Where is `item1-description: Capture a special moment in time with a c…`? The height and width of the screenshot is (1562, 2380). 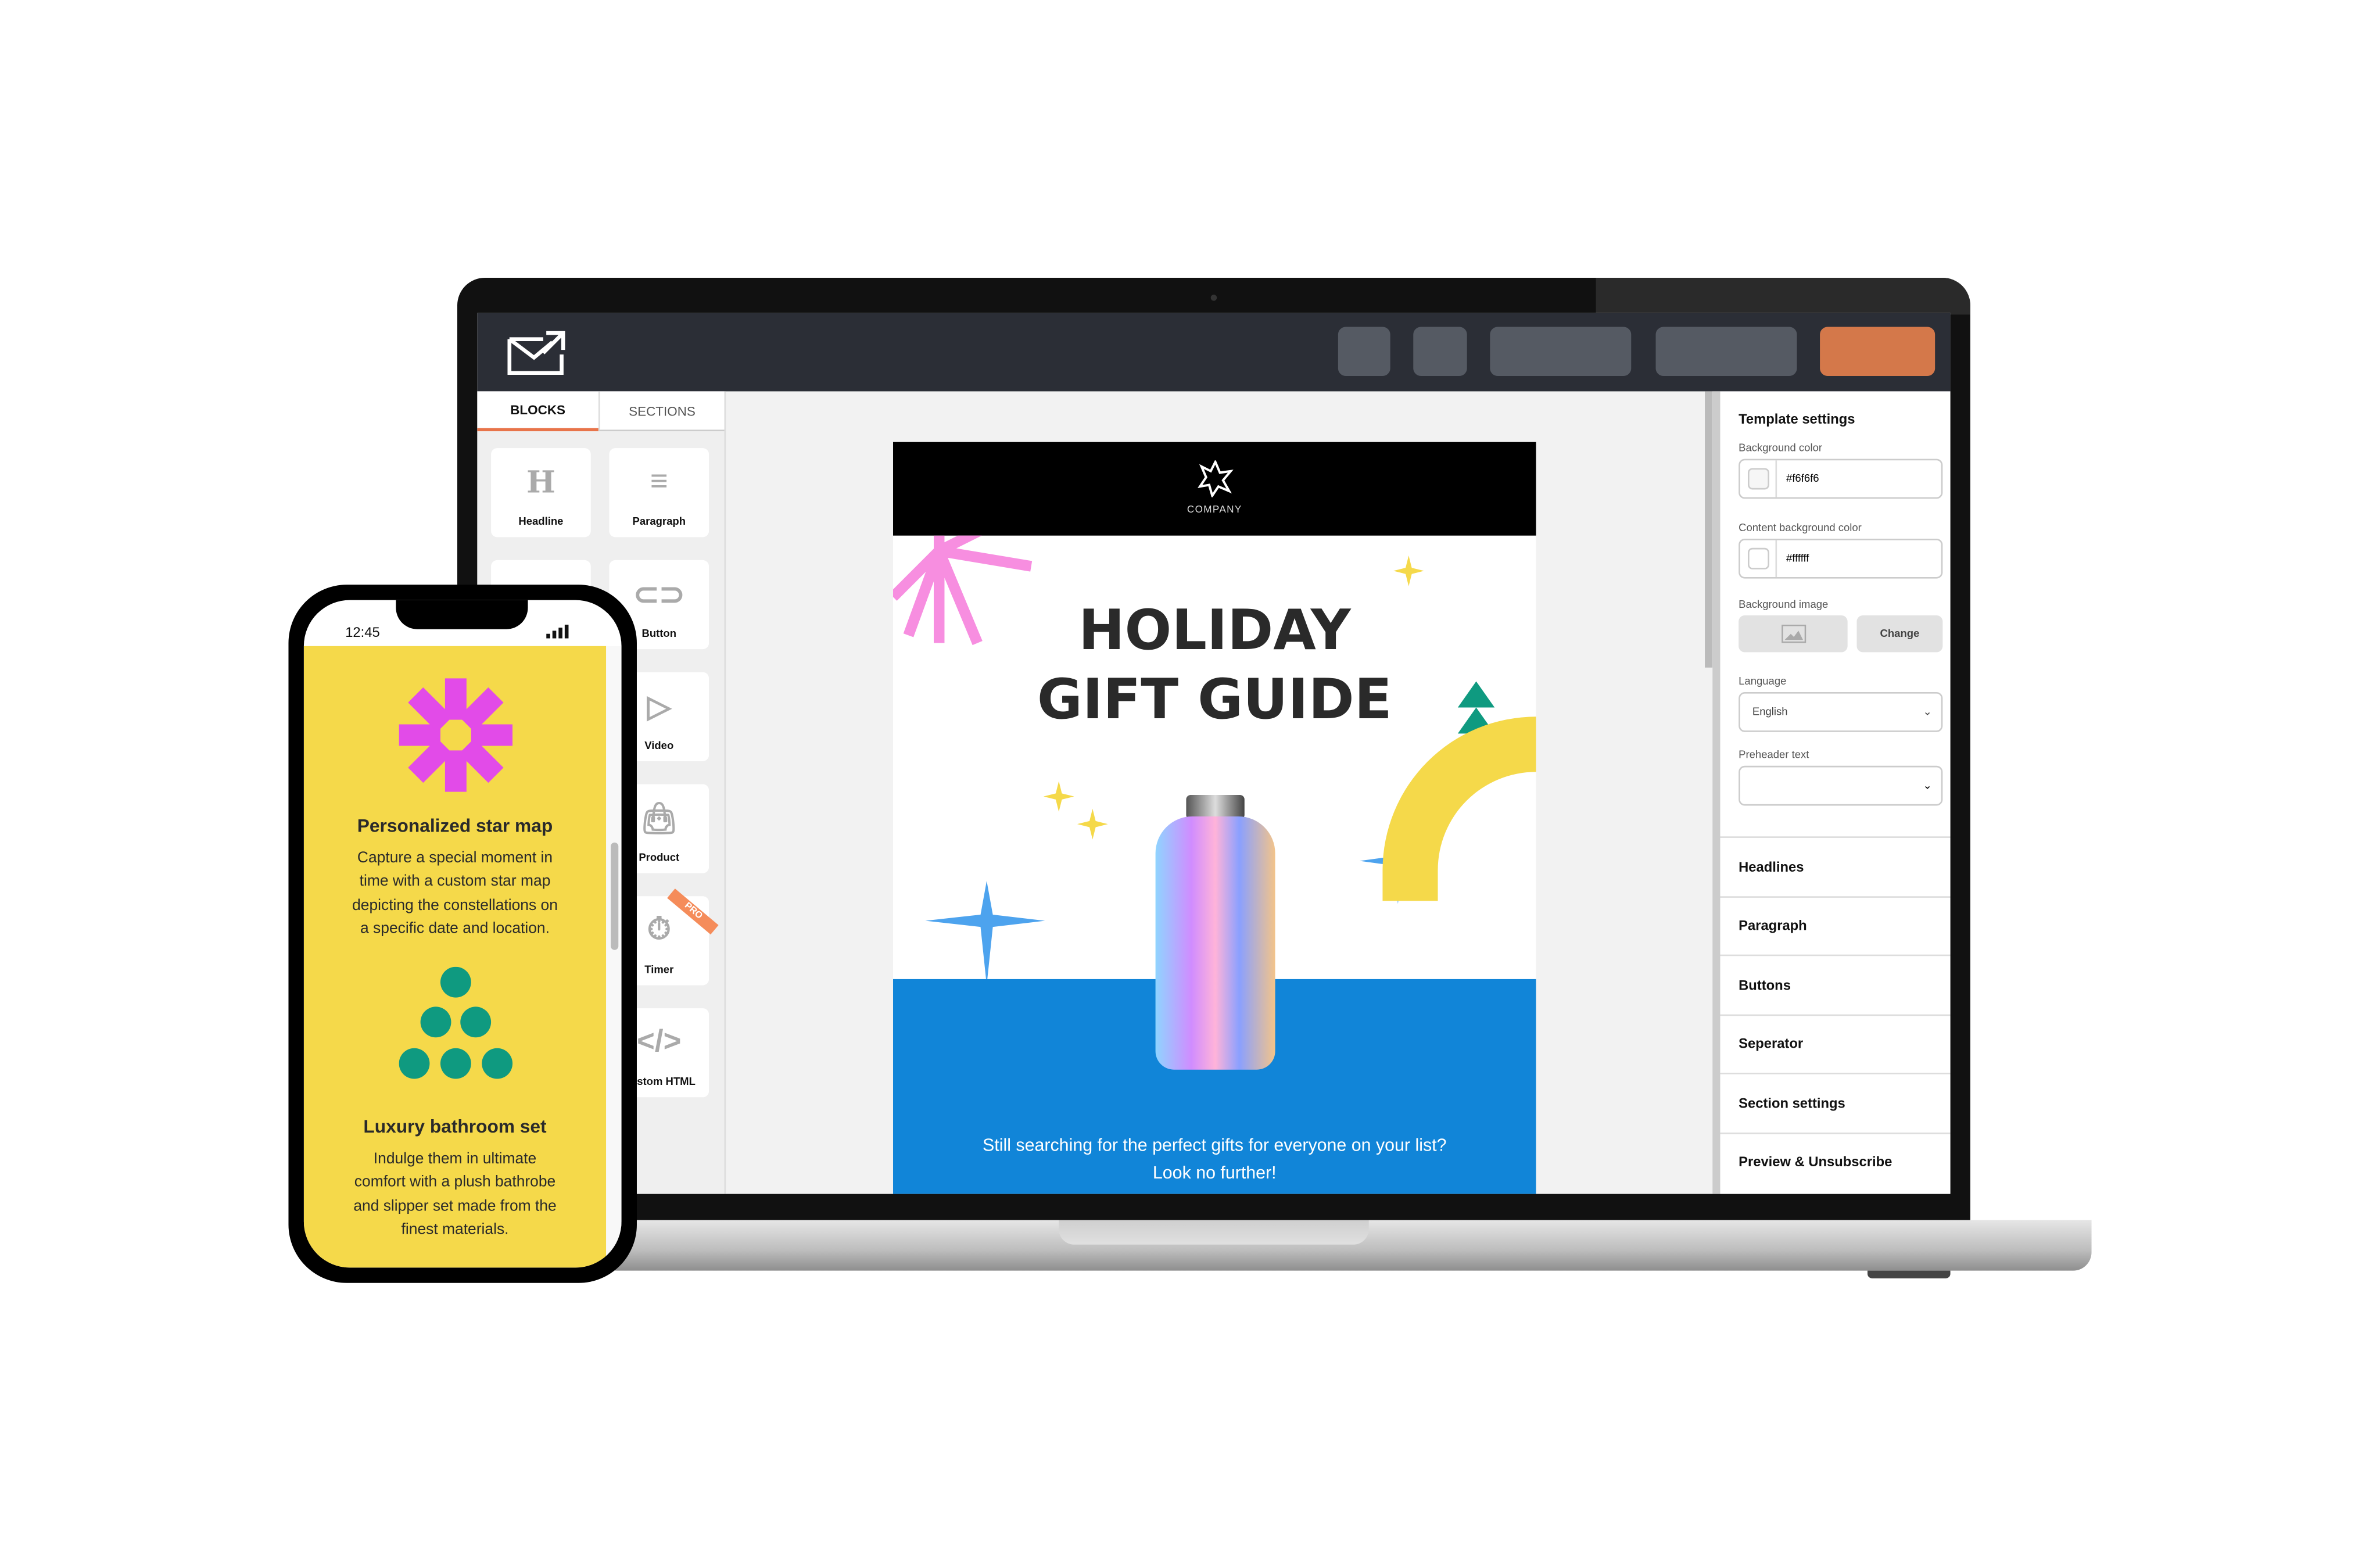
item1-description: Capture a special moment in time with a c… is located at coordinates (455, 894).